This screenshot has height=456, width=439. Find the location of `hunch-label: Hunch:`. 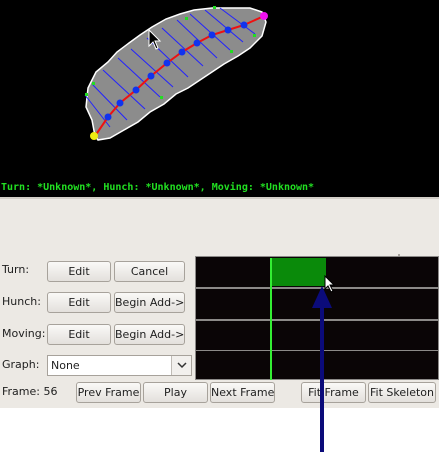

hunch-label: Hunch: is located at coordinates (21, 301).